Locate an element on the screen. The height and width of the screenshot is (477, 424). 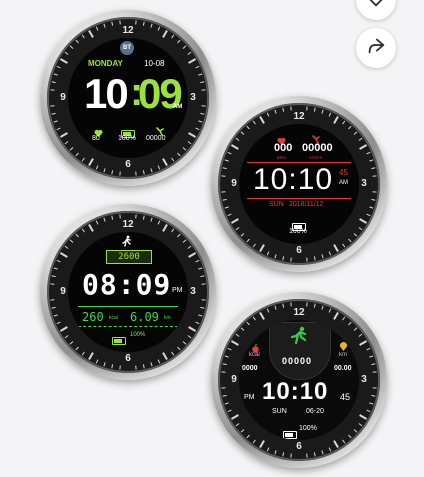
date-label: 10-08 is located at coordinates (154, 63).